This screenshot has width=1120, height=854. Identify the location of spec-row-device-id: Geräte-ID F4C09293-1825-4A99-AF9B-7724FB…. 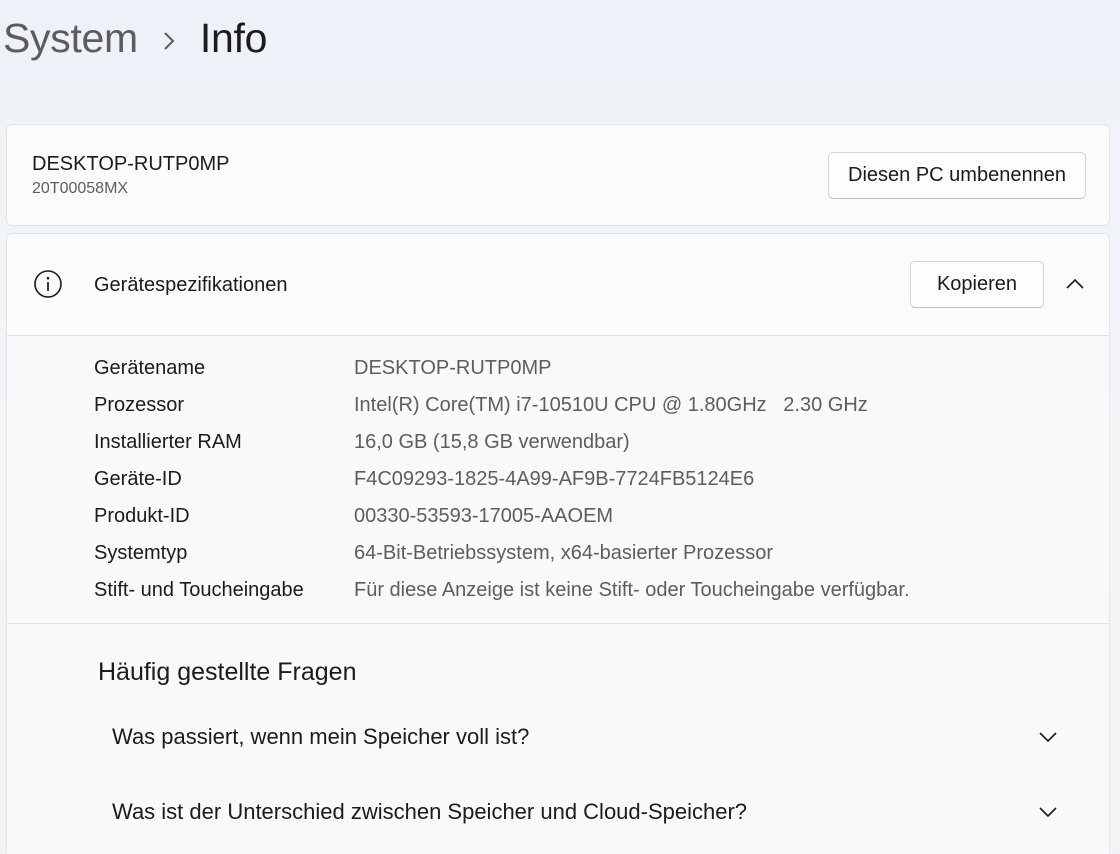
(424, 479).